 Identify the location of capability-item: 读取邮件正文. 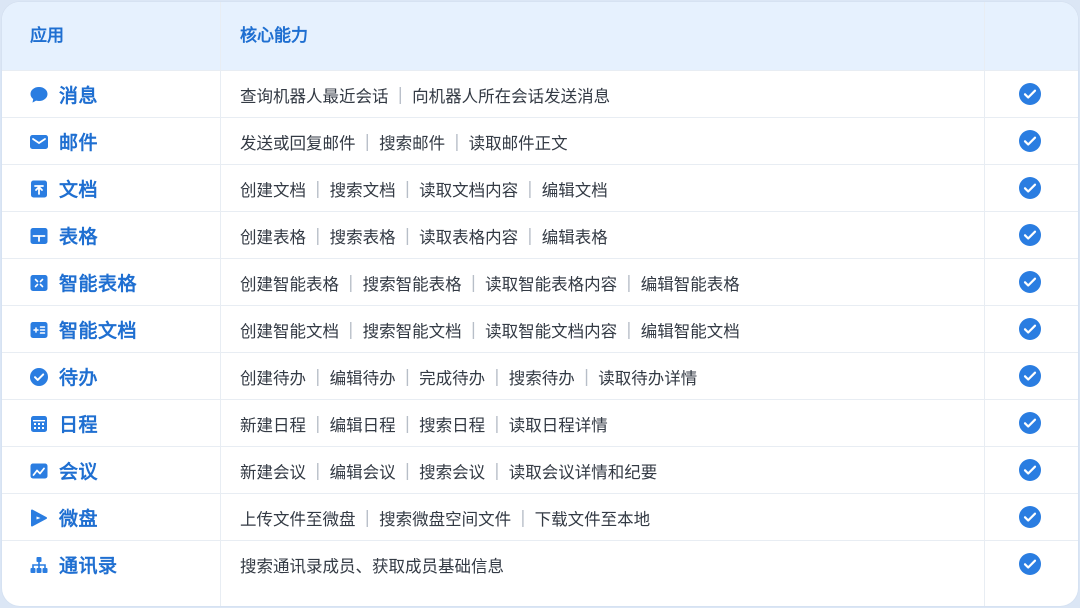
(518, 143).